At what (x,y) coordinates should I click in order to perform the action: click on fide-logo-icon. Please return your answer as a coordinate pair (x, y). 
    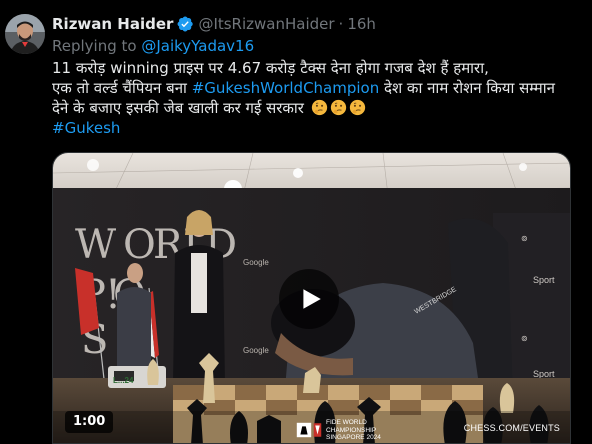
    Looking at the image, I should click on (304, 430).